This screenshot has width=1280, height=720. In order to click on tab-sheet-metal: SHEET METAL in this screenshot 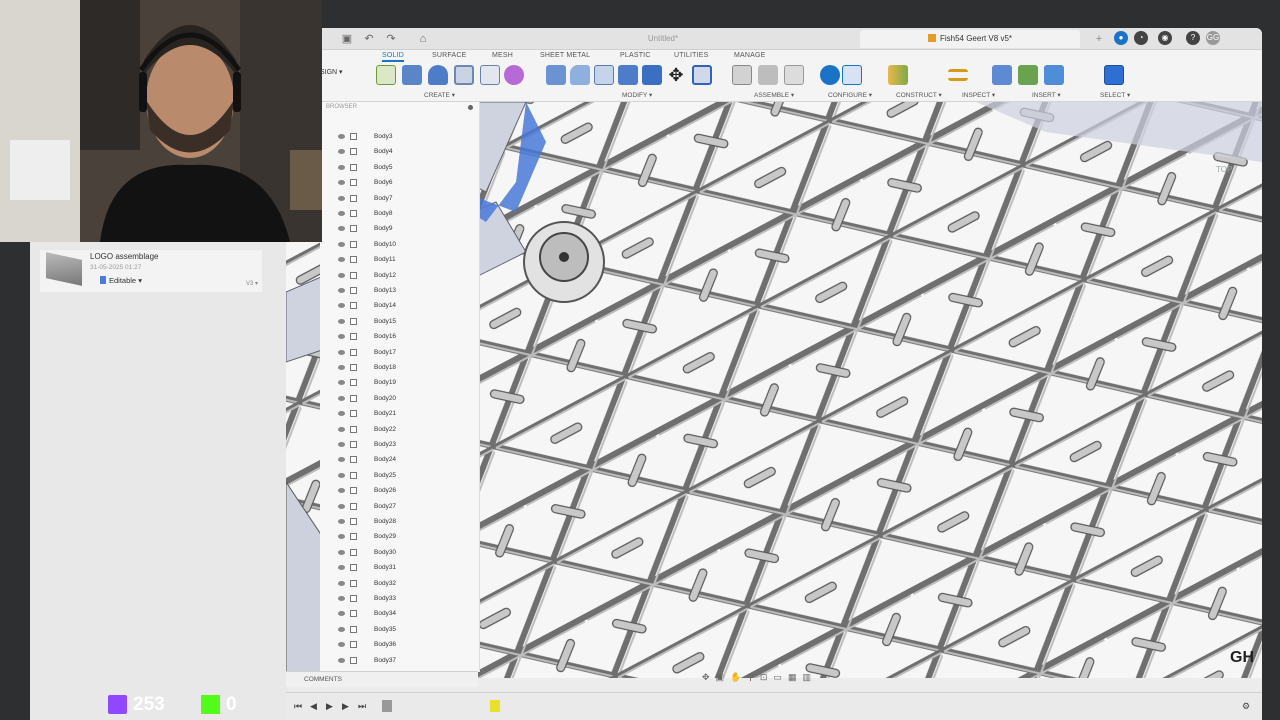, I will do `click(565, 55)`.